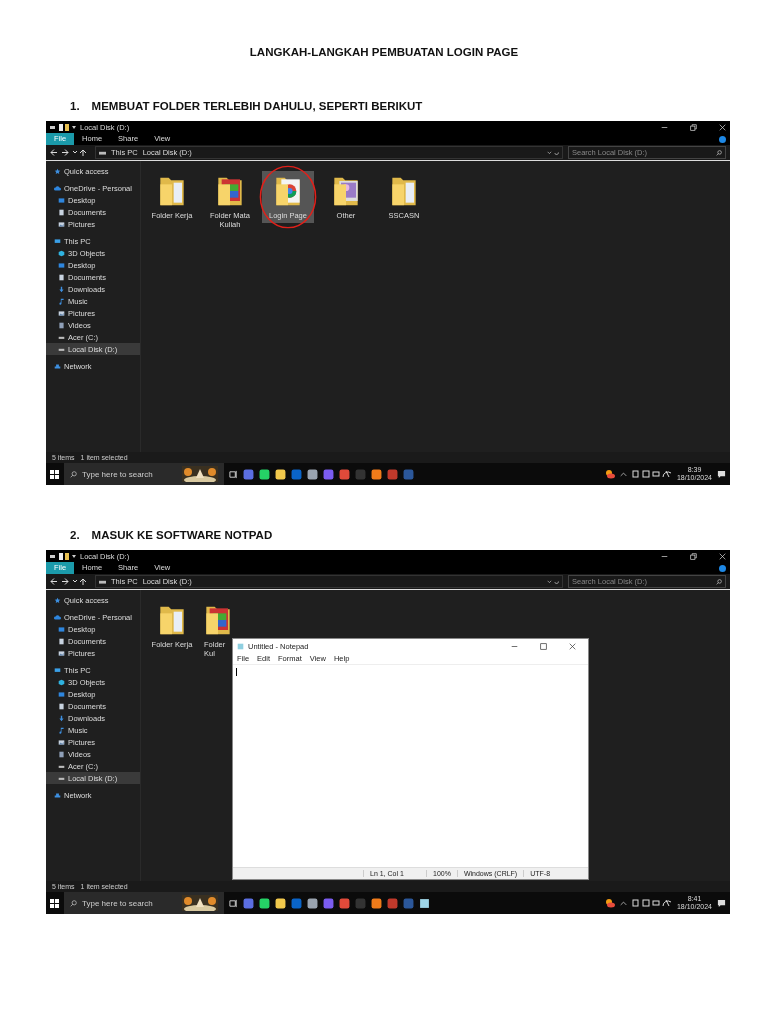 Image resolution: width=768 pixels, height=1024 pixels. Describe the element at coordinates (257, 106) in the screenshot. I see `step-heading: MEMBUAT FOLDER TERLEBIH DAHULU, SEPERTI BERIKUT` at that location.